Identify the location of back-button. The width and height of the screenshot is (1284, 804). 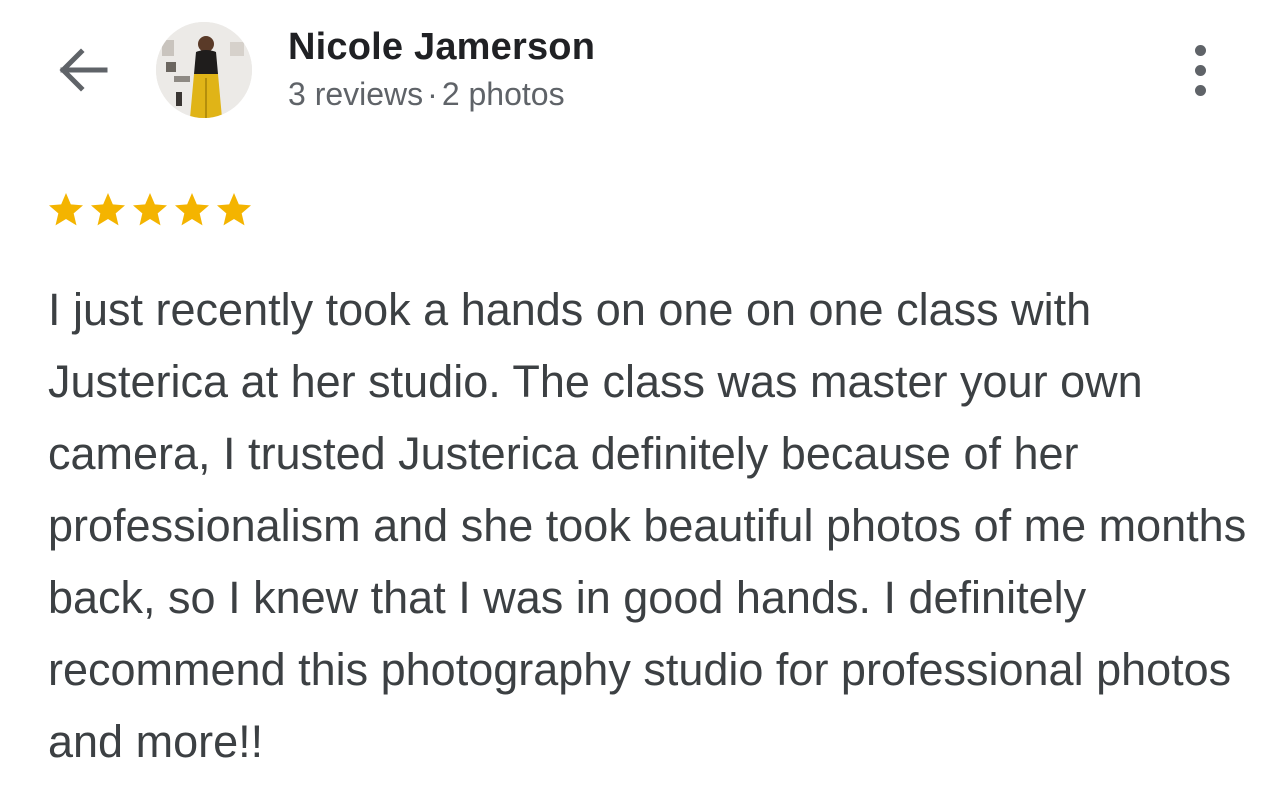
(83, 72).